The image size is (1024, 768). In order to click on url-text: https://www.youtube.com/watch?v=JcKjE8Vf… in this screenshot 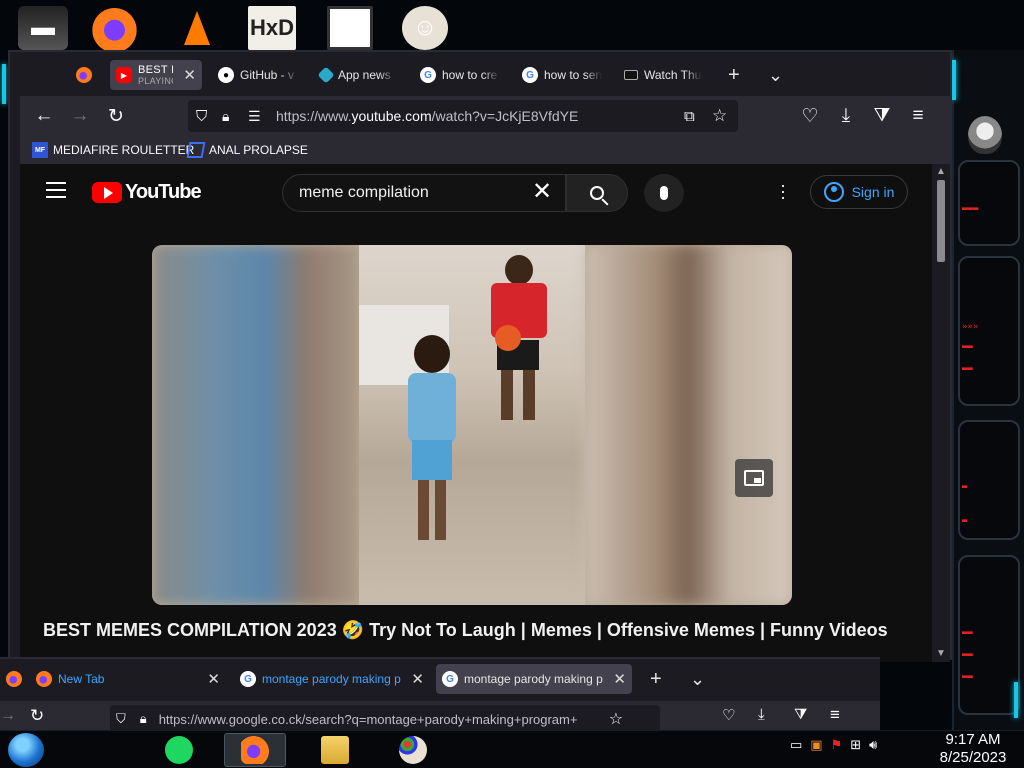, I will do `click(427, 116)`.